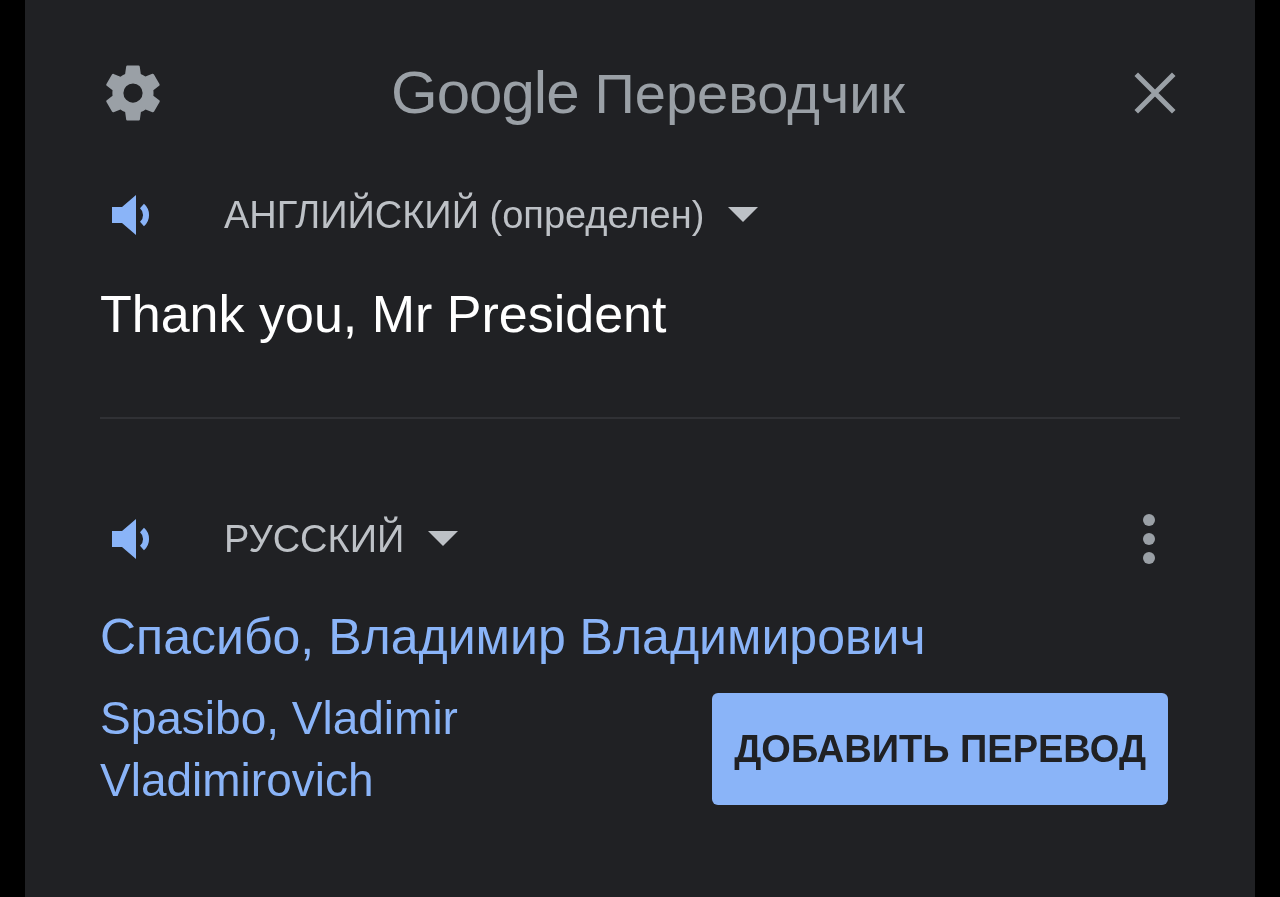 The image size is (1280, 897). I want to click on translation-text: Спасибо, Владимир Владимирович, so click(513, 638).